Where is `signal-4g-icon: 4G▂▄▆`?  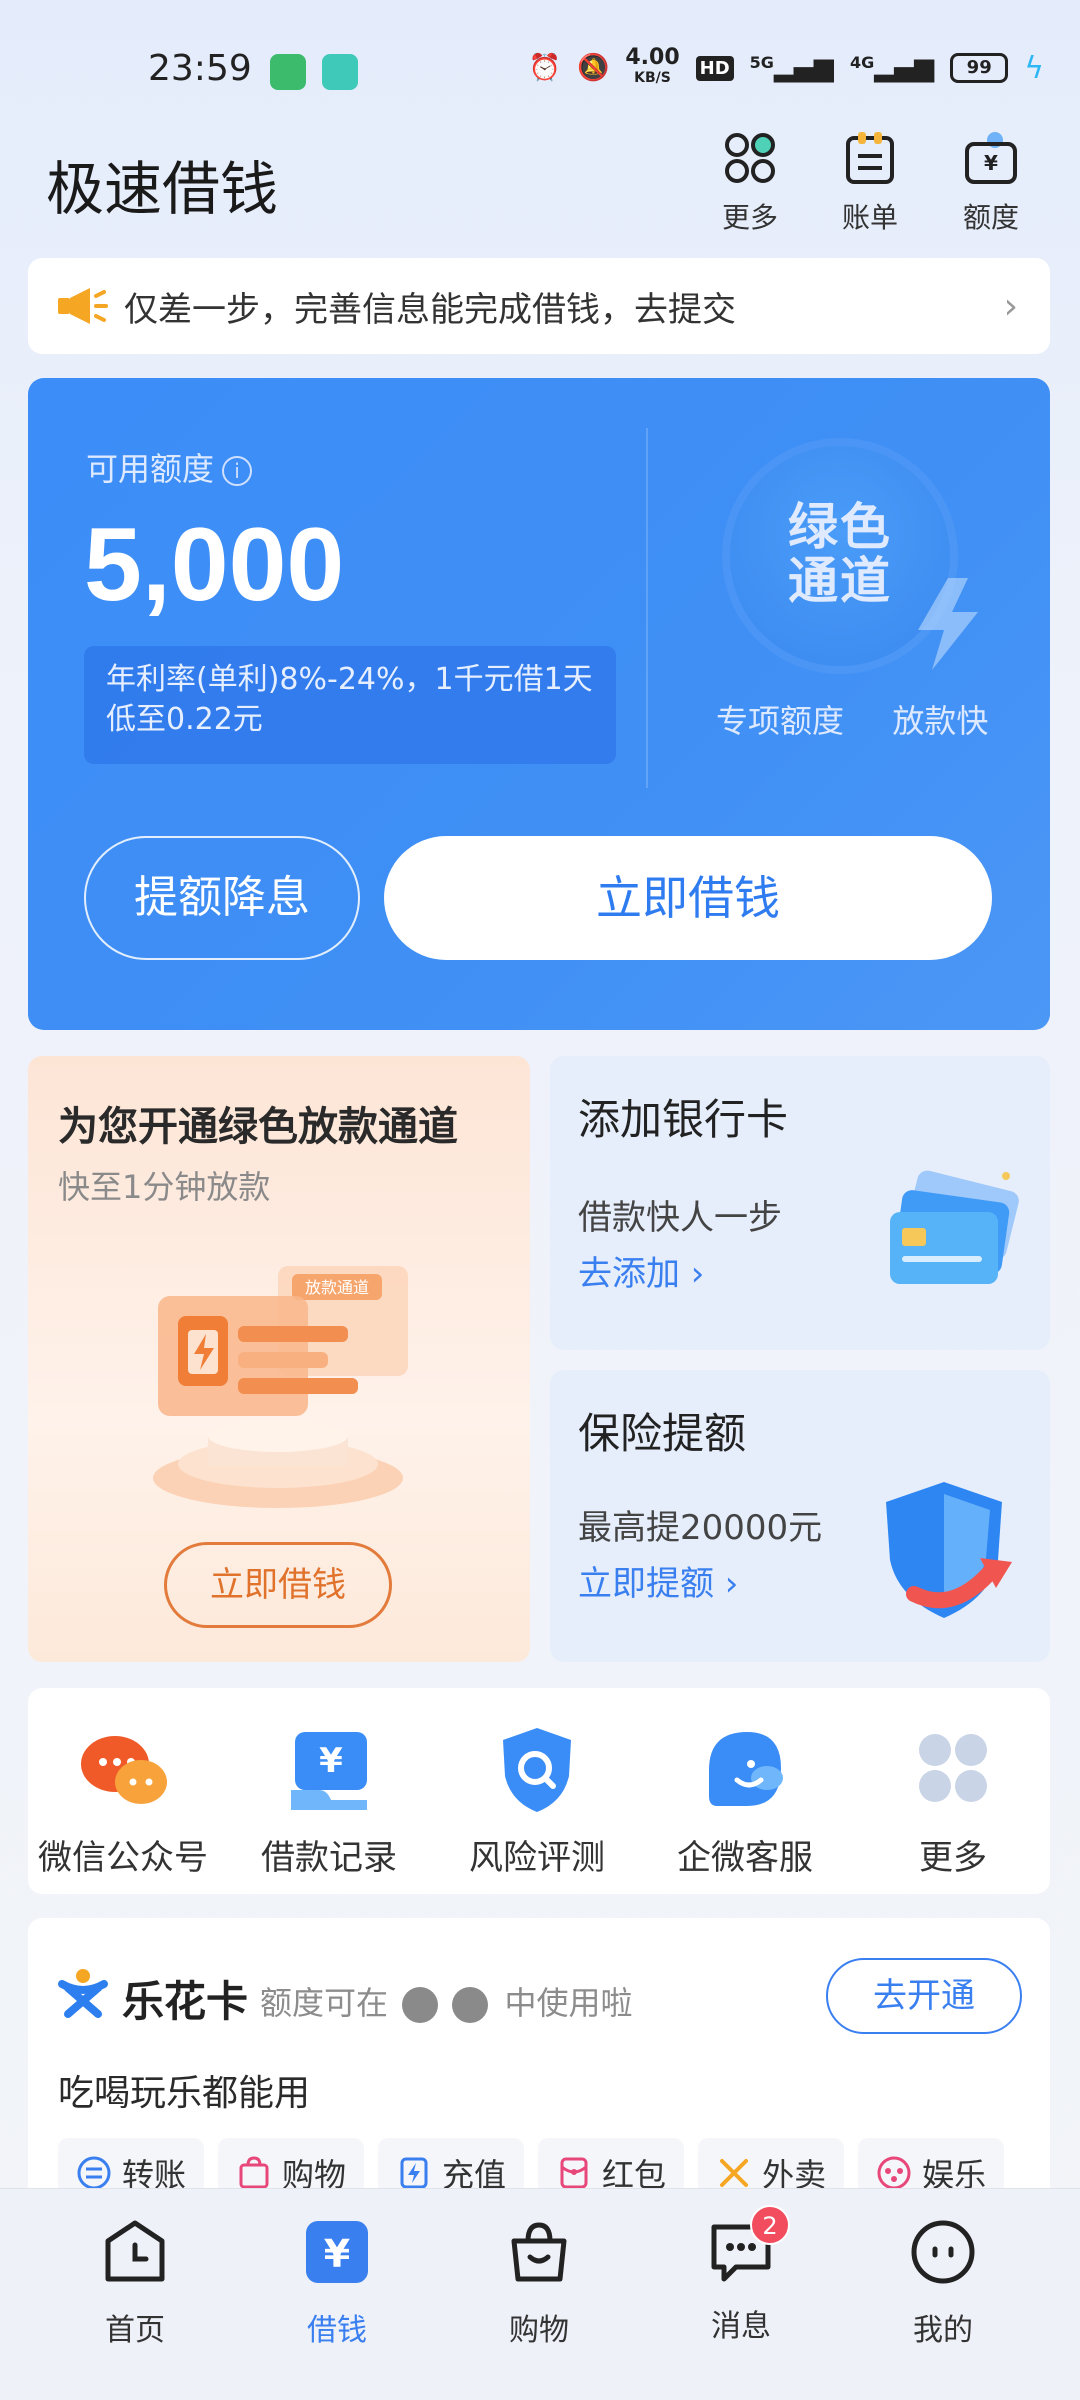 signal-4g-icon: 4G▂▄▆ is located at coordinates (892, 68).